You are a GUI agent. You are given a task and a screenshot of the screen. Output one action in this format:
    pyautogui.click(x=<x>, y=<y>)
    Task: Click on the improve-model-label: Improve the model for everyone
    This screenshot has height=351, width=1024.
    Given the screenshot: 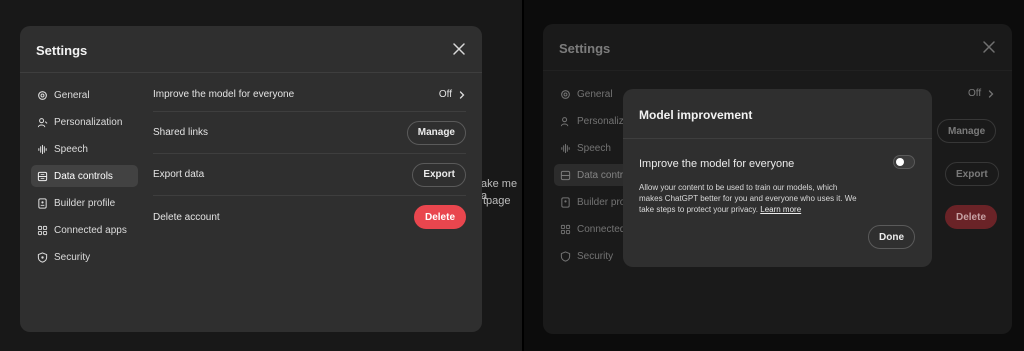 What is the action you would take?
    pyautogui.click(x=224, y=94)
    